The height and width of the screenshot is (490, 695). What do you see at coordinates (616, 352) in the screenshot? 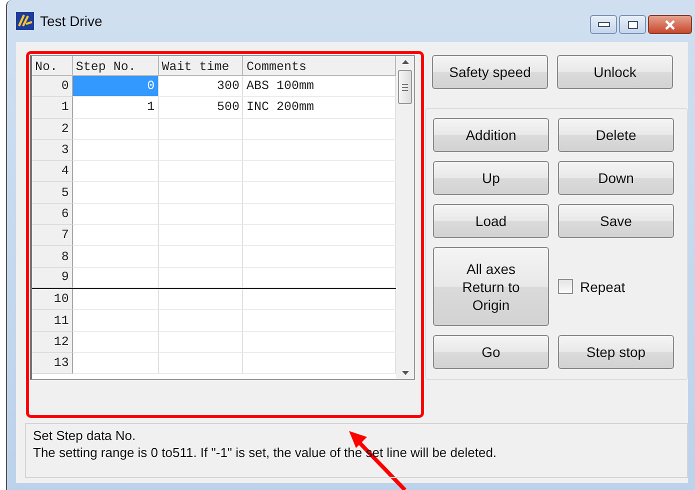
I see `action-button: Step stop` at bounding box center [616, 352].